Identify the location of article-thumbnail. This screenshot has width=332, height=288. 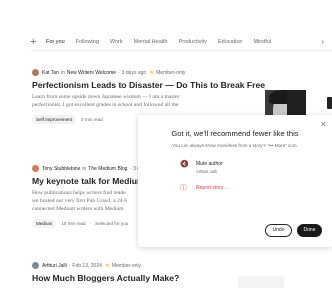
(261, 282).